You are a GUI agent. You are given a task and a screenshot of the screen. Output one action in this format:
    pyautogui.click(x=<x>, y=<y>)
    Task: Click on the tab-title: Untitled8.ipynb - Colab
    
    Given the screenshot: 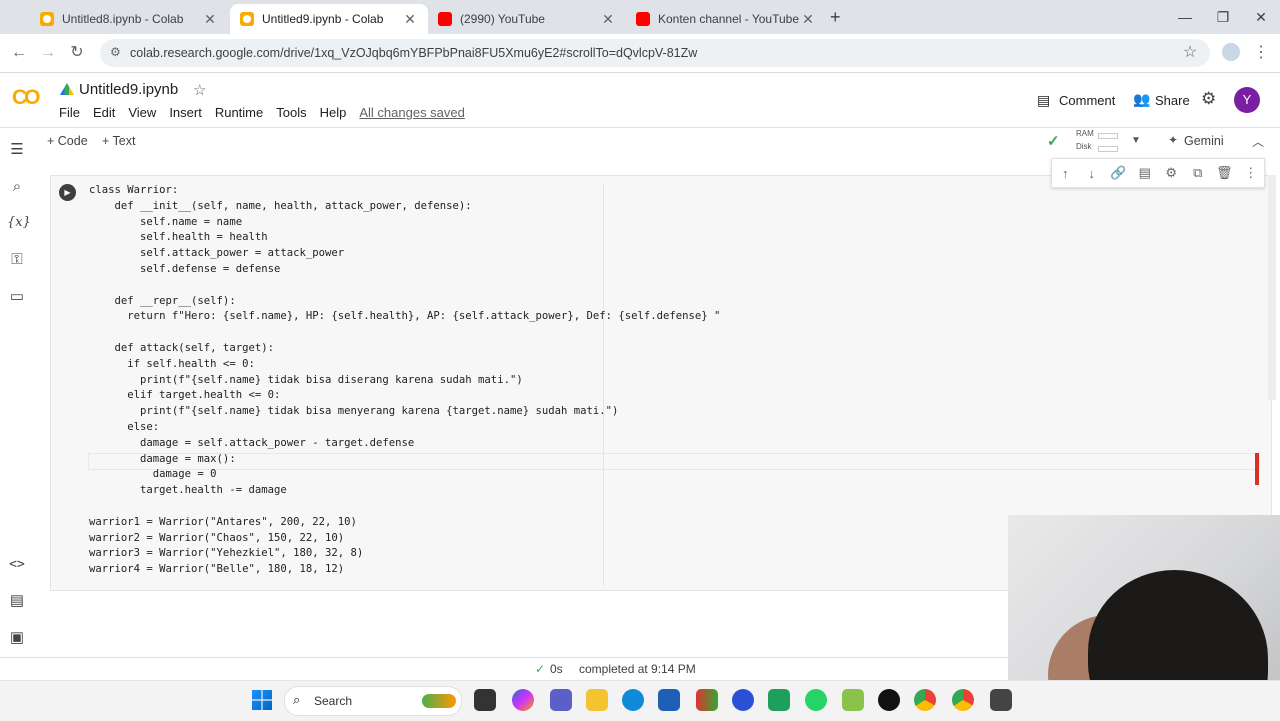 What is the action you would take?
    pyautogui.click(x=123, y=19)
    